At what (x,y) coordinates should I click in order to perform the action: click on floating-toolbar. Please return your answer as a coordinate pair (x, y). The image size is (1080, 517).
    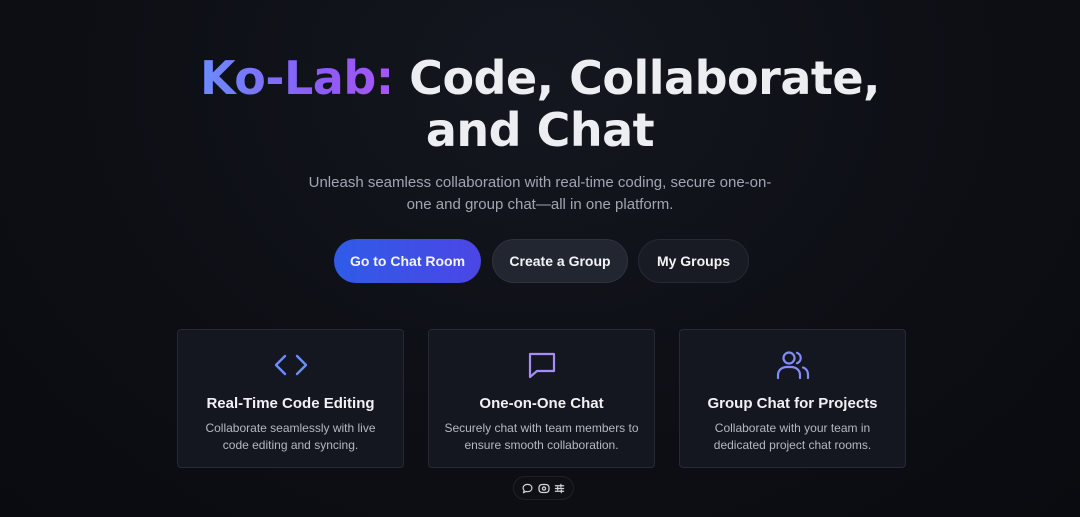
    Looking at the image, I should click on (543, 488).